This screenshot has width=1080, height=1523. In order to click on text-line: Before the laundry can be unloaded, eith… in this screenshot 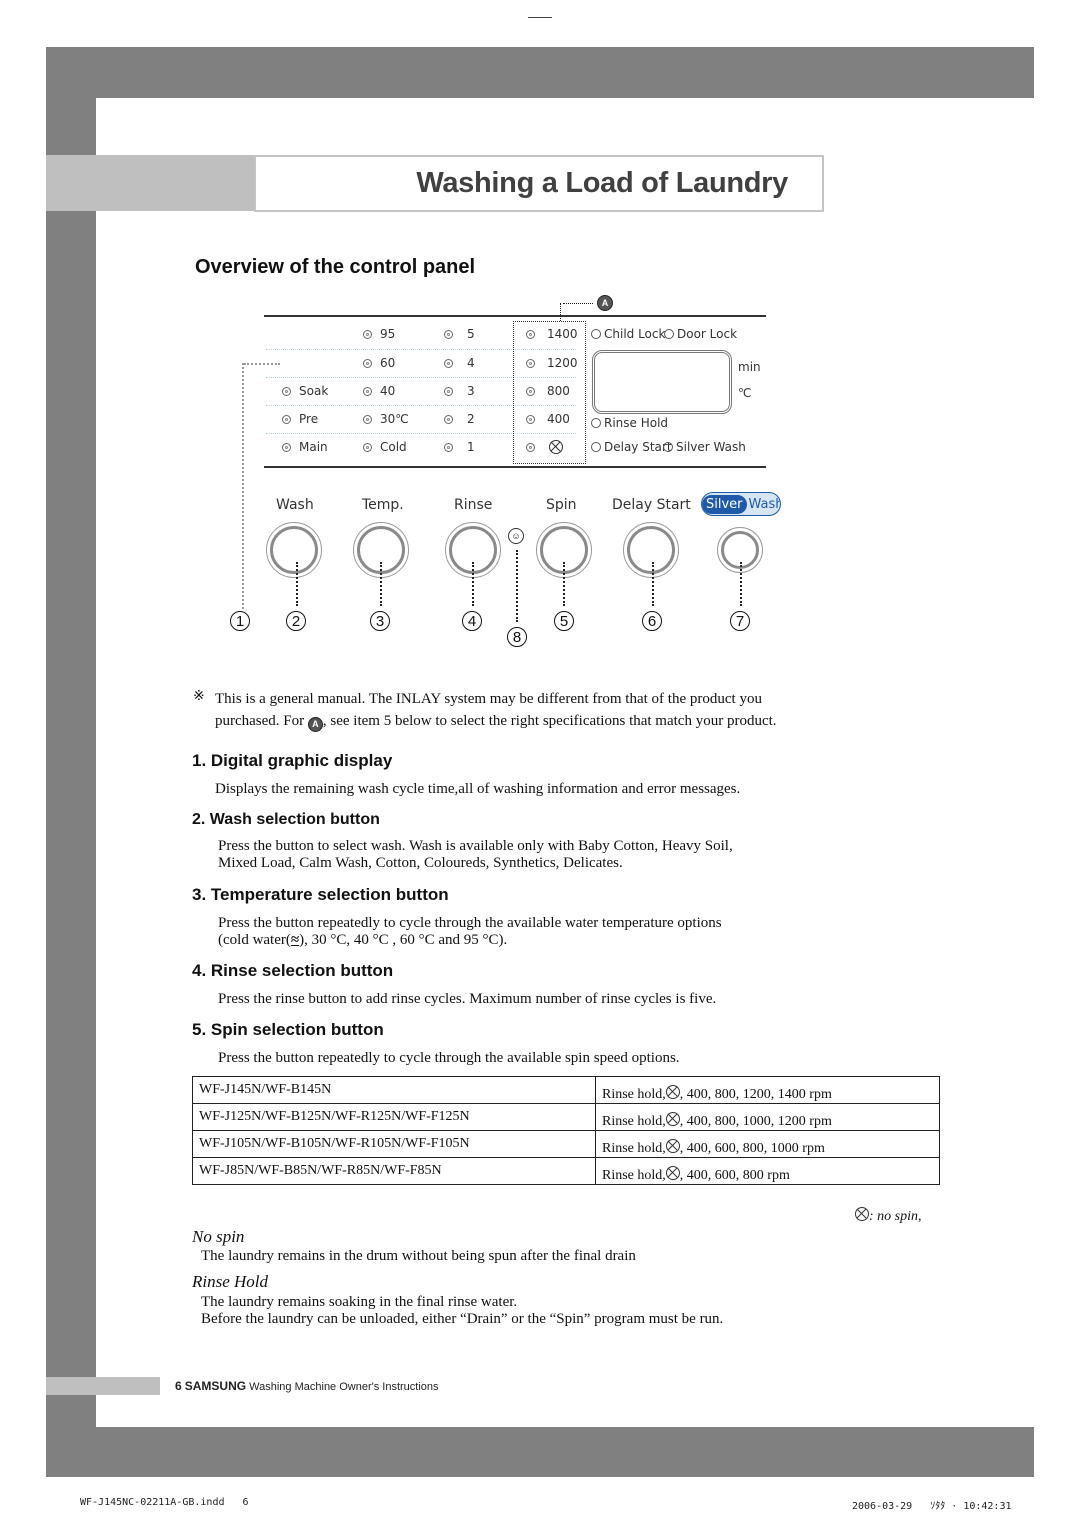, I will do `click(462, 1319)`.